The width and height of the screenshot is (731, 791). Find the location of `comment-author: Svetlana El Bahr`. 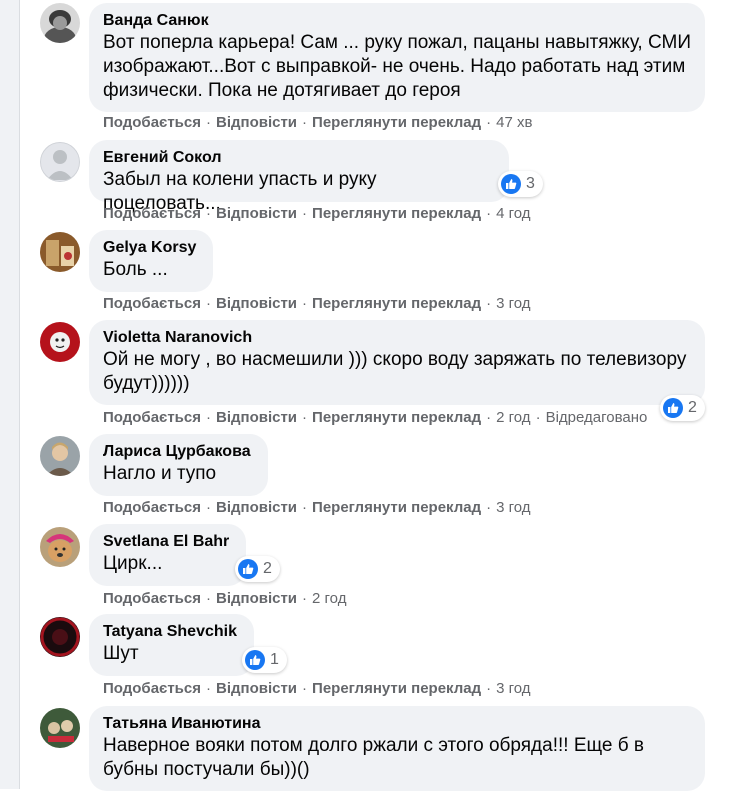

comment-author: Svetlana El Bahr is located at coordinates (167, 542).